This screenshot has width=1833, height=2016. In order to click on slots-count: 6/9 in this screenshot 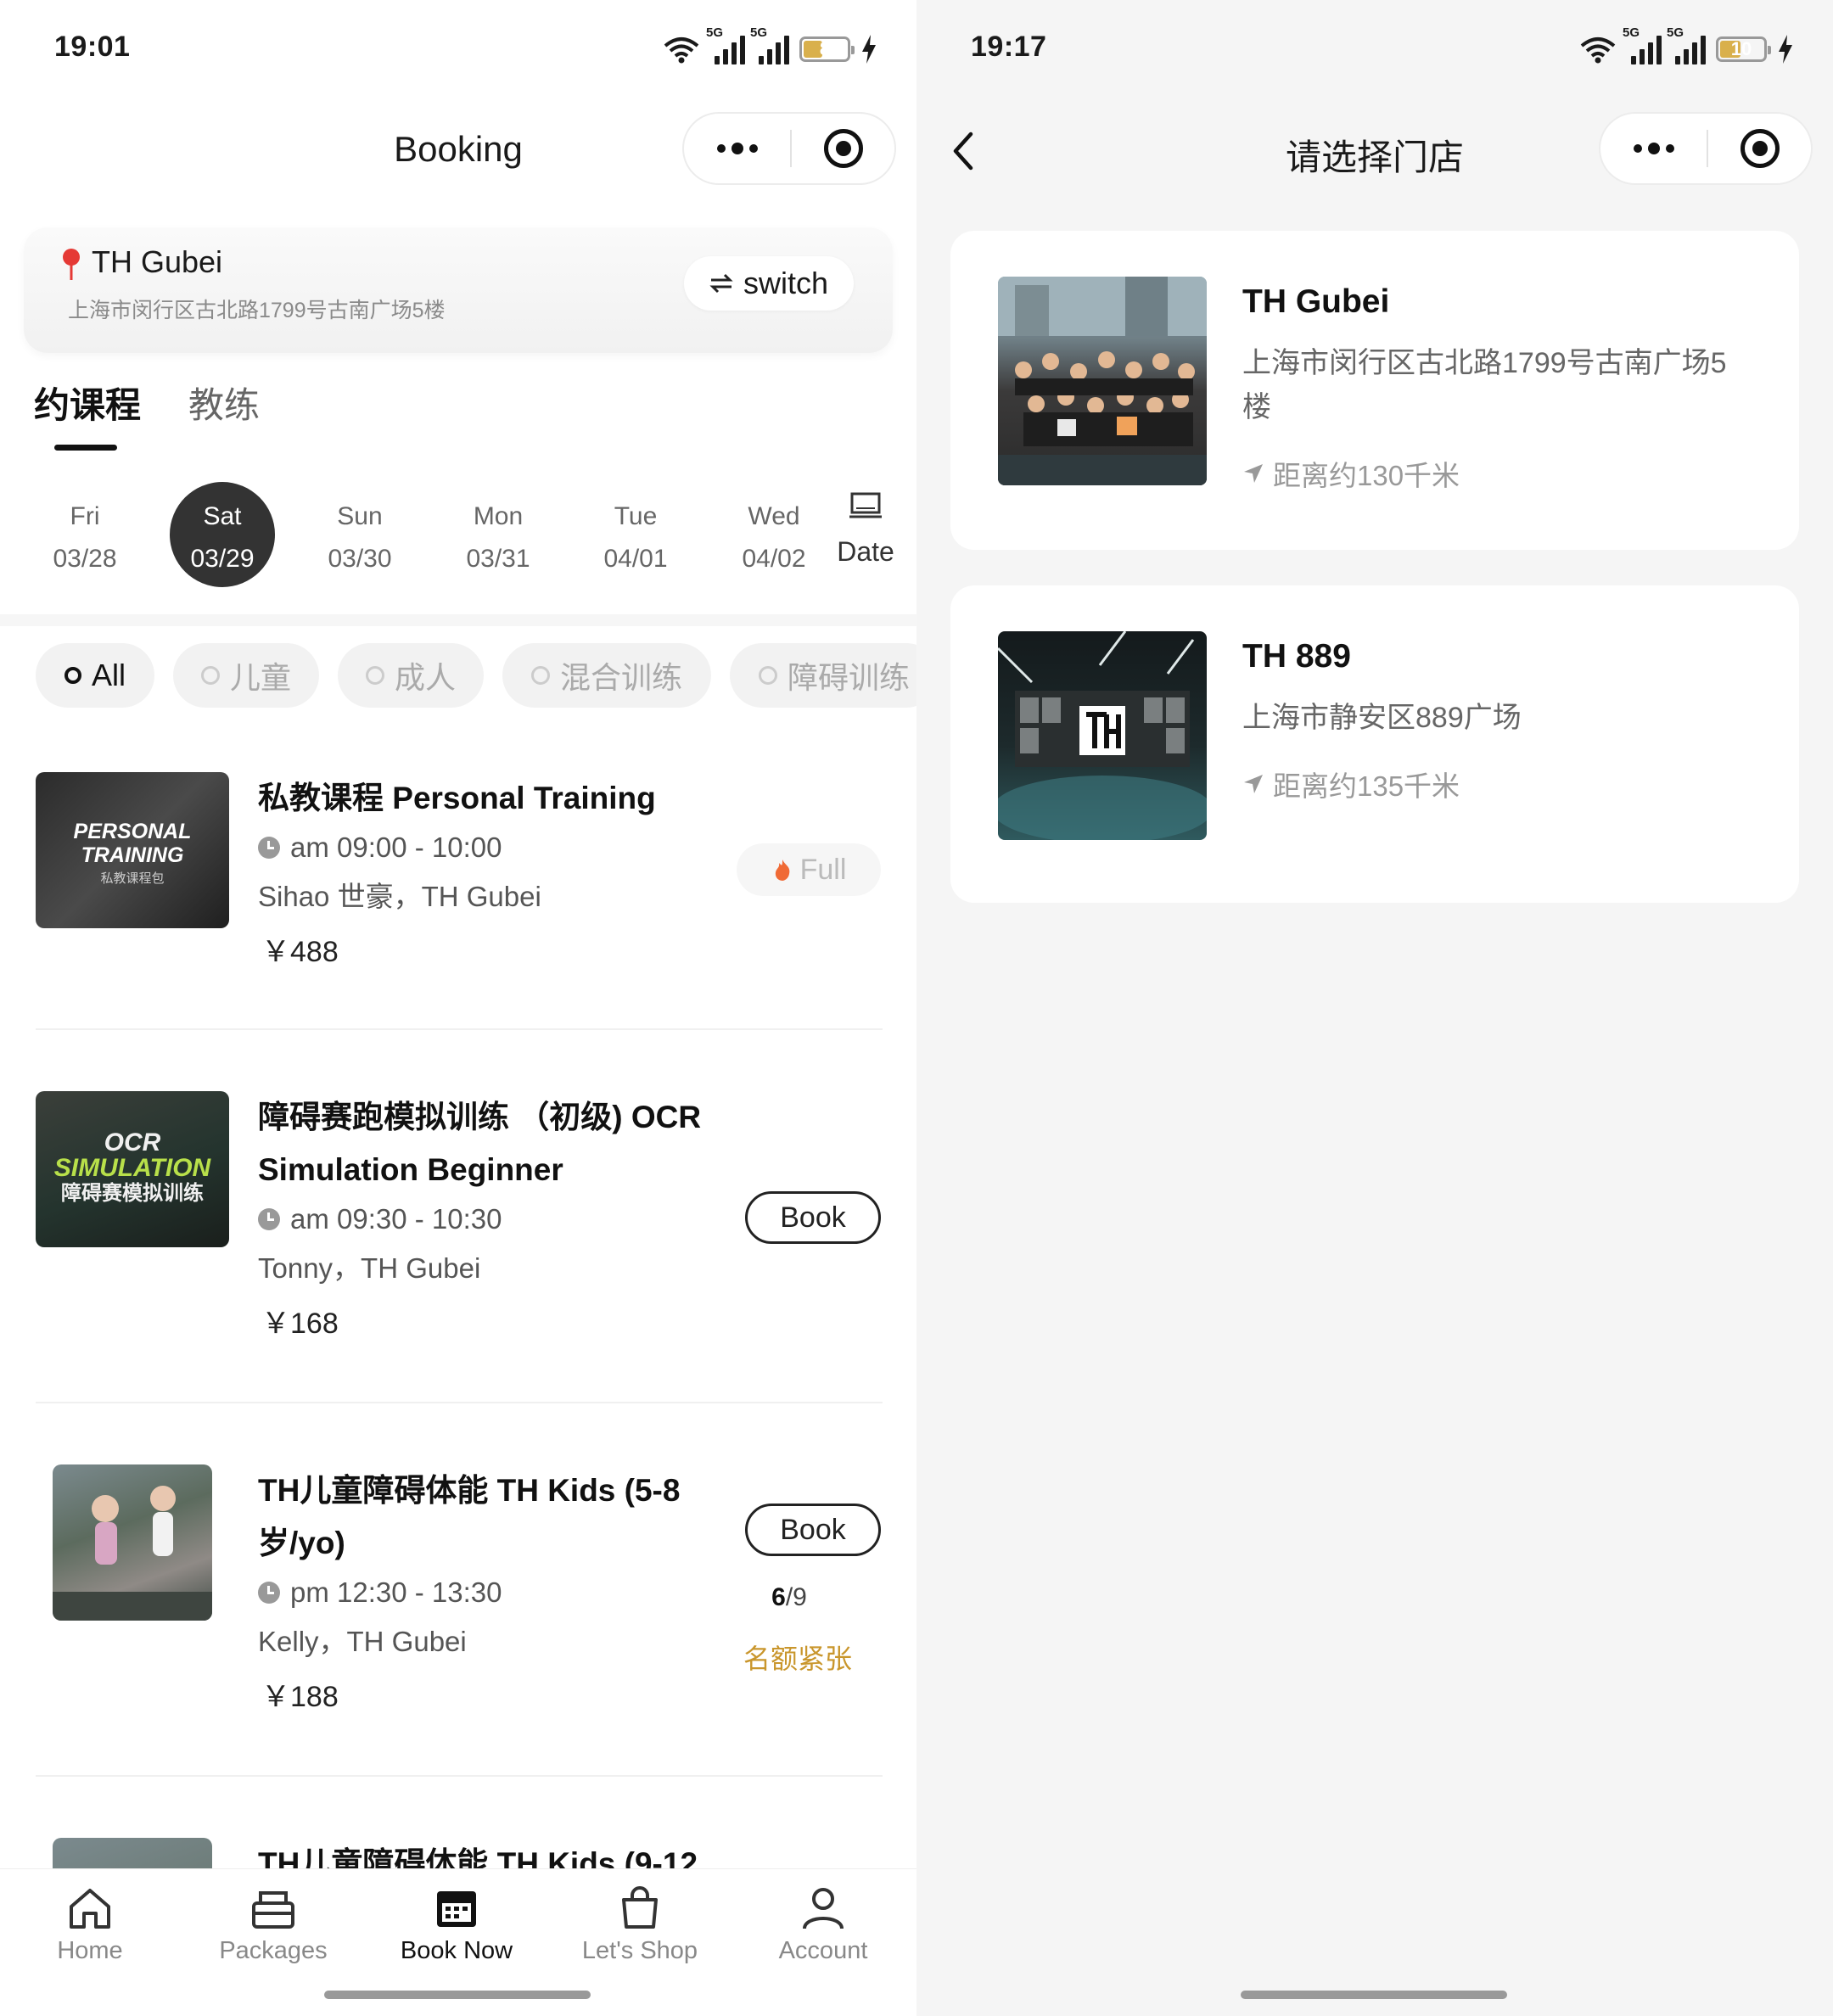, I will do `click(789, 1597)`.